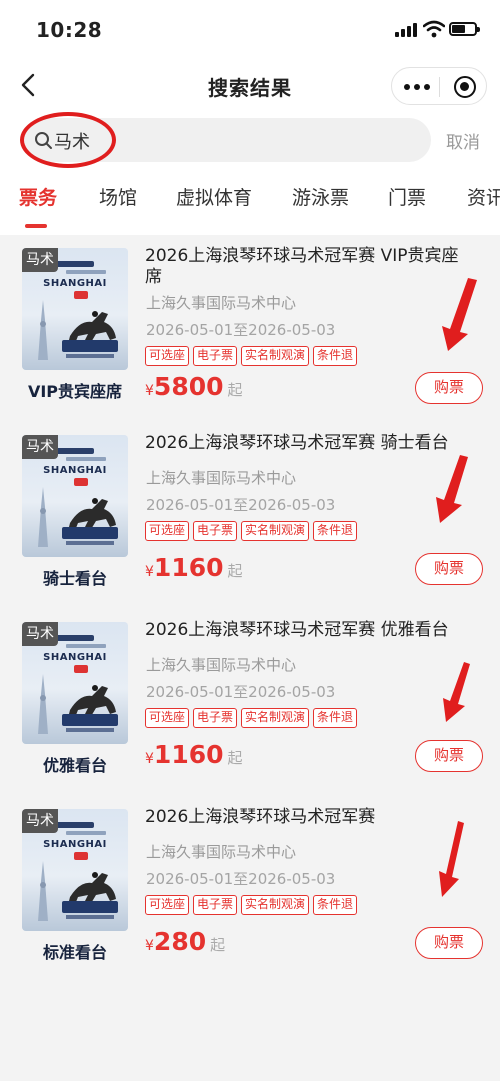  I want to click on price: ¥5800 起, so click(194, 386).